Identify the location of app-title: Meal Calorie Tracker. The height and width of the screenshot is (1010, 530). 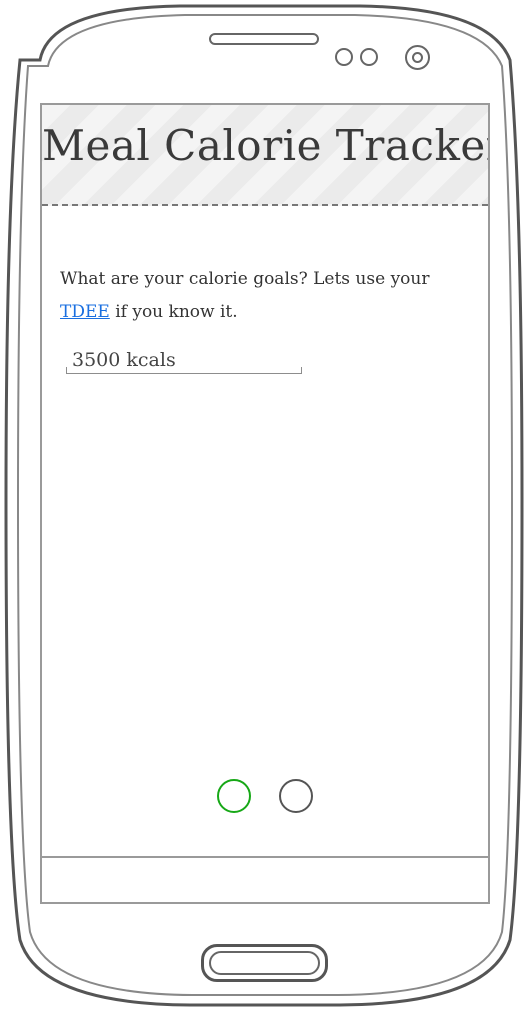
(266, 145).